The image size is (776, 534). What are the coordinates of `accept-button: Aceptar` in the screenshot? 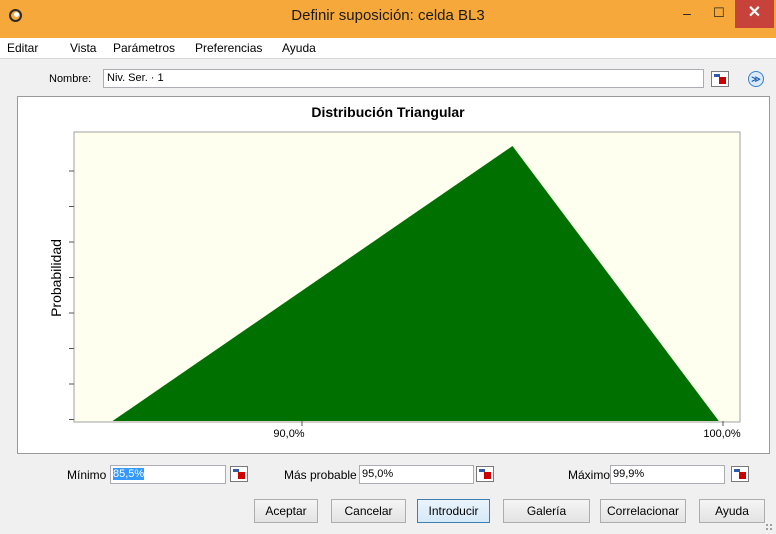 It's located at (286, 511).